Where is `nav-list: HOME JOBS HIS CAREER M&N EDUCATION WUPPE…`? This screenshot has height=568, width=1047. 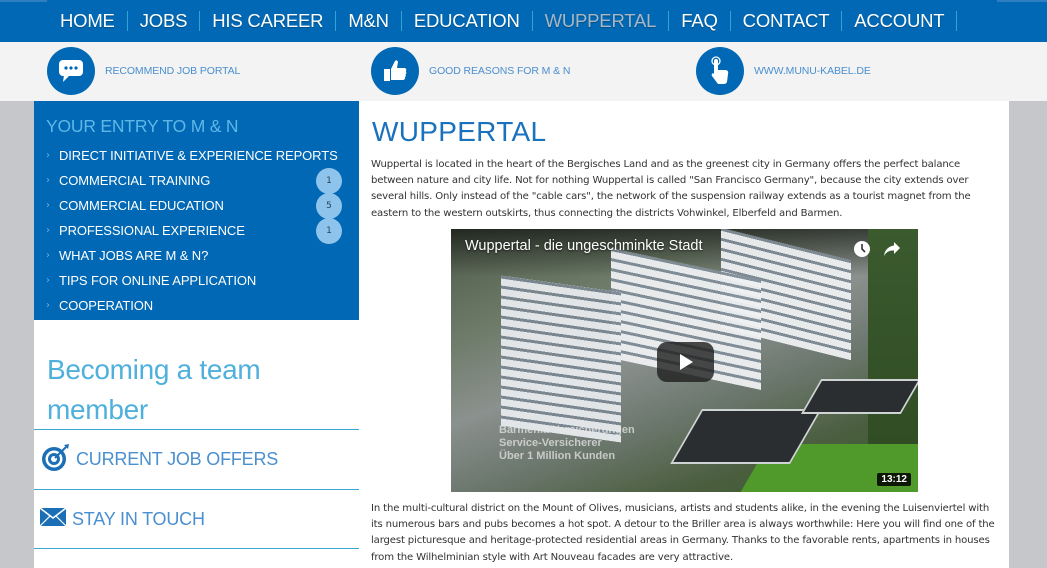 nav-list: HOME JOBS HIS CAREER M&N EDUCATION WUPPE… is located at coordinates (503, 21).